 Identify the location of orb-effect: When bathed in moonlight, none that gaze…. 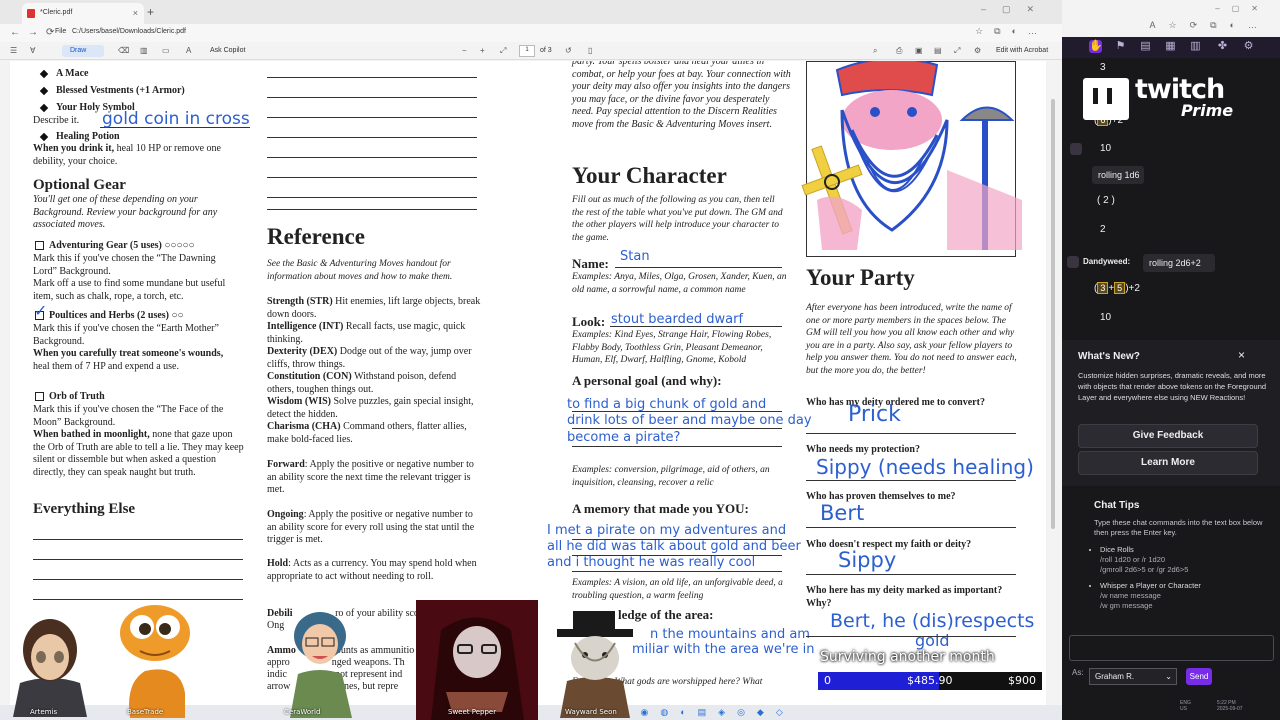
(138, 453).